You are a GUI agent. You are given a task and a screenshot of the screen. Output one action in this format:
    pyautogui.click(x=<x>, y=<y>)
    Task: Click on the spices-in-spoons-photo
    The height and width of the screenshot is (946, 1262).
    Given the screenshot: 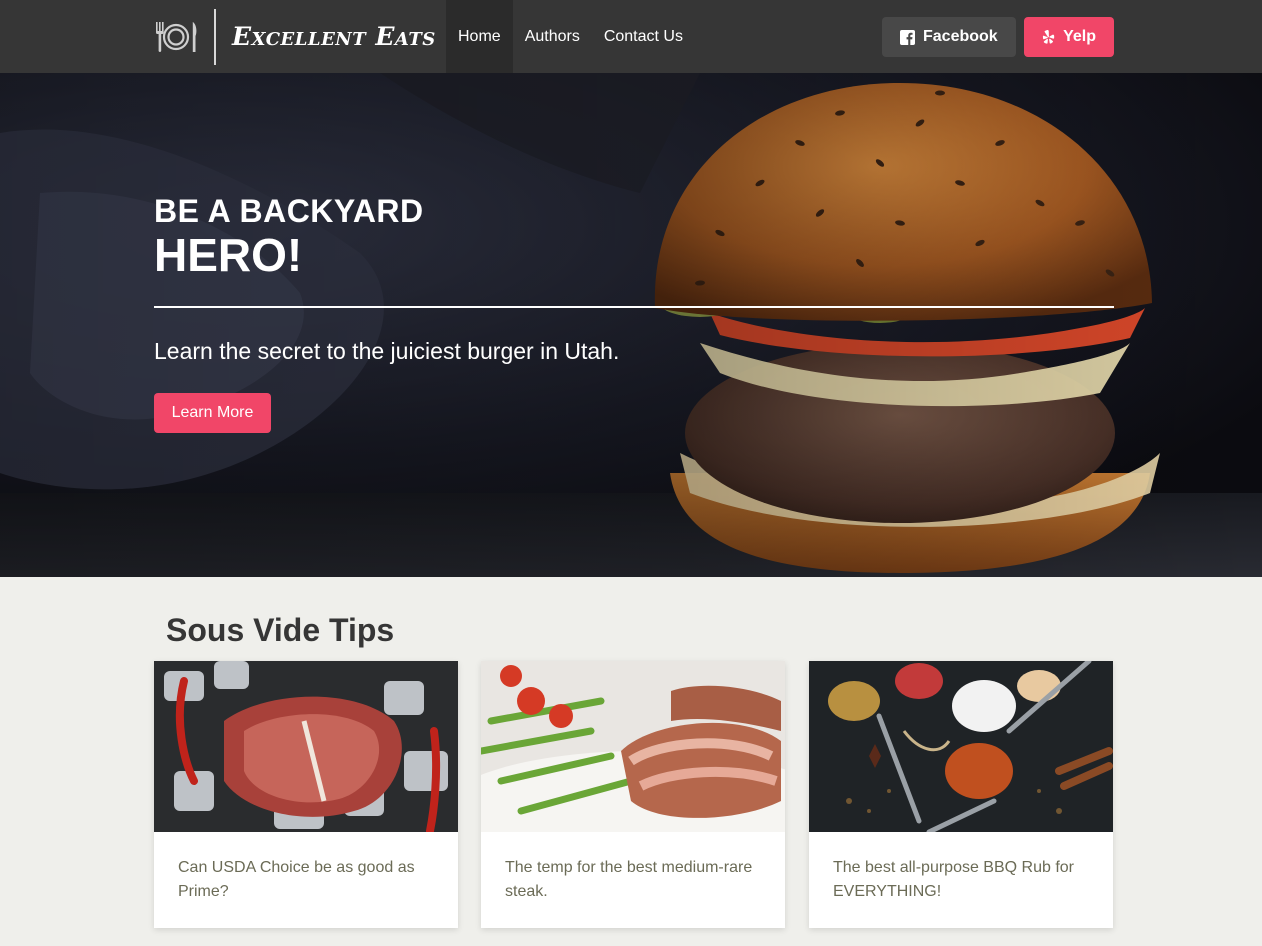 What is the action you would take?
    pyautogui.click(x=961, y=746)
    